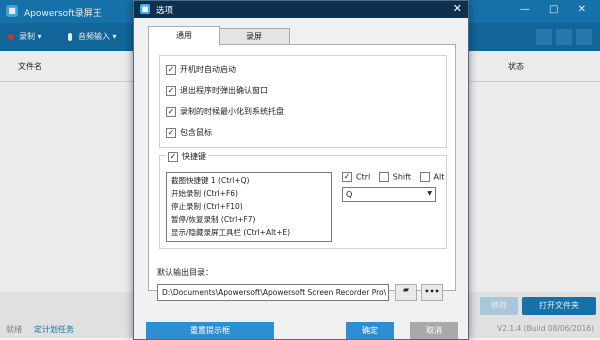 The width and height of the screenshot is (600, 340). I want to click on modifier-label: Alt, so click(439, 177).